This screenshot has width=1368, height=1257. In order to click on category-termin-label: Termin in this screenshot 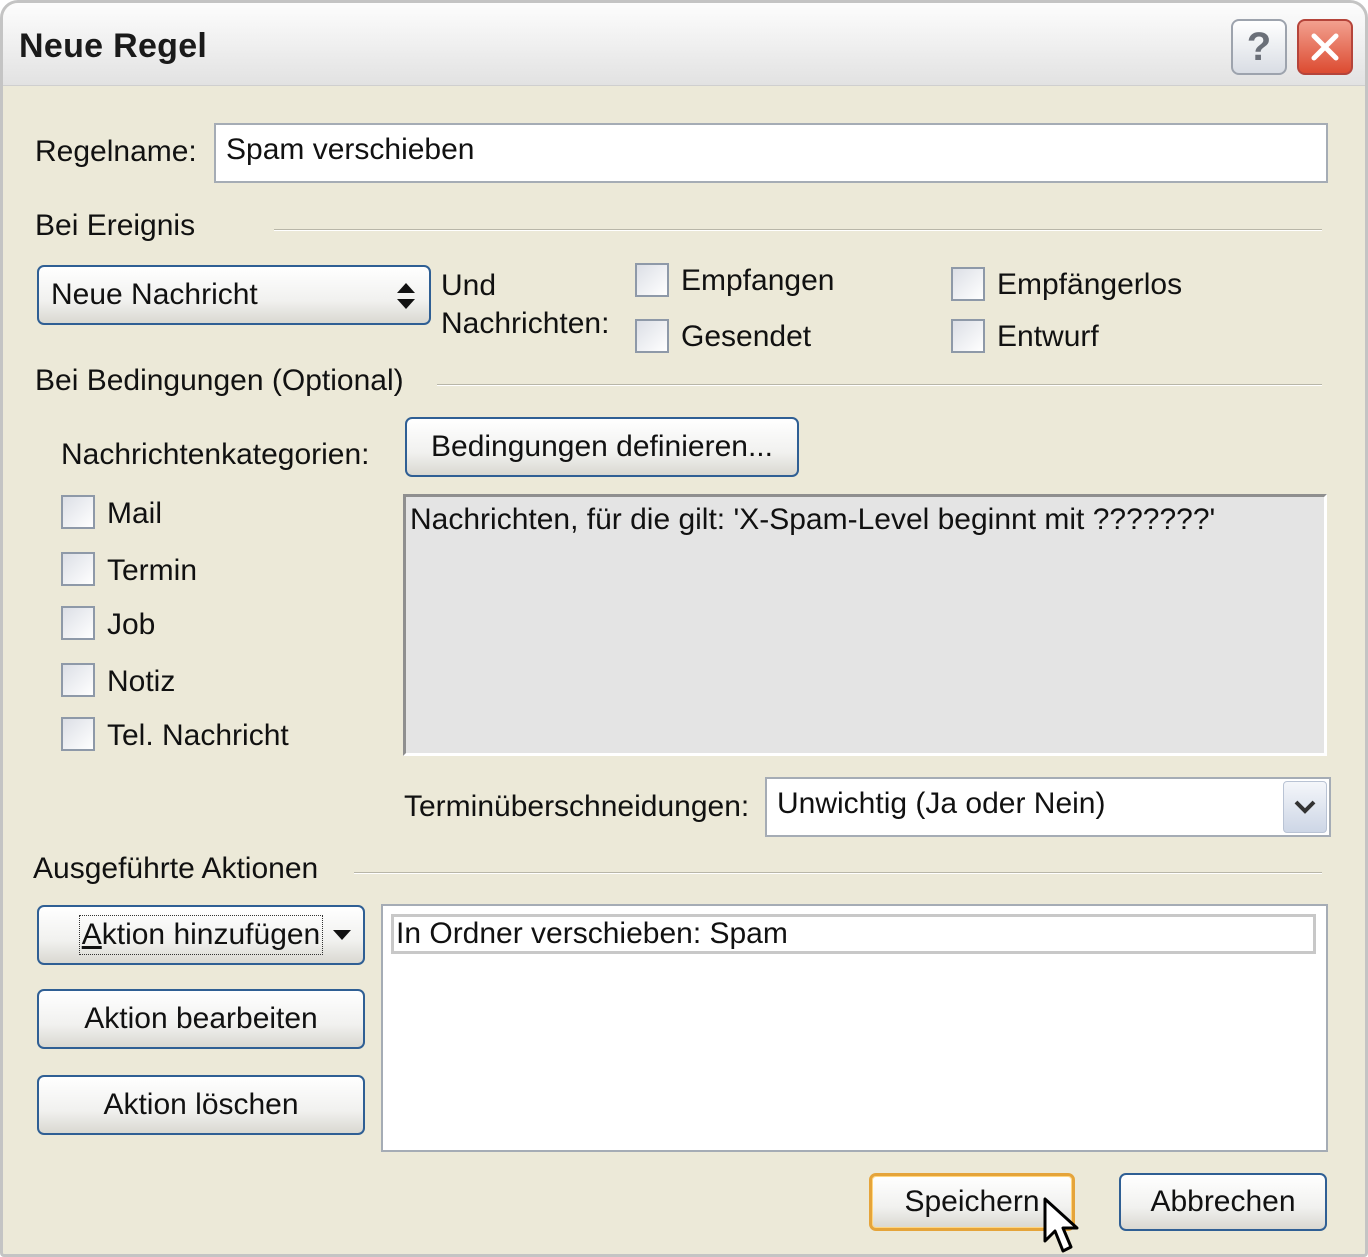, I will do `click(152, 570)`.